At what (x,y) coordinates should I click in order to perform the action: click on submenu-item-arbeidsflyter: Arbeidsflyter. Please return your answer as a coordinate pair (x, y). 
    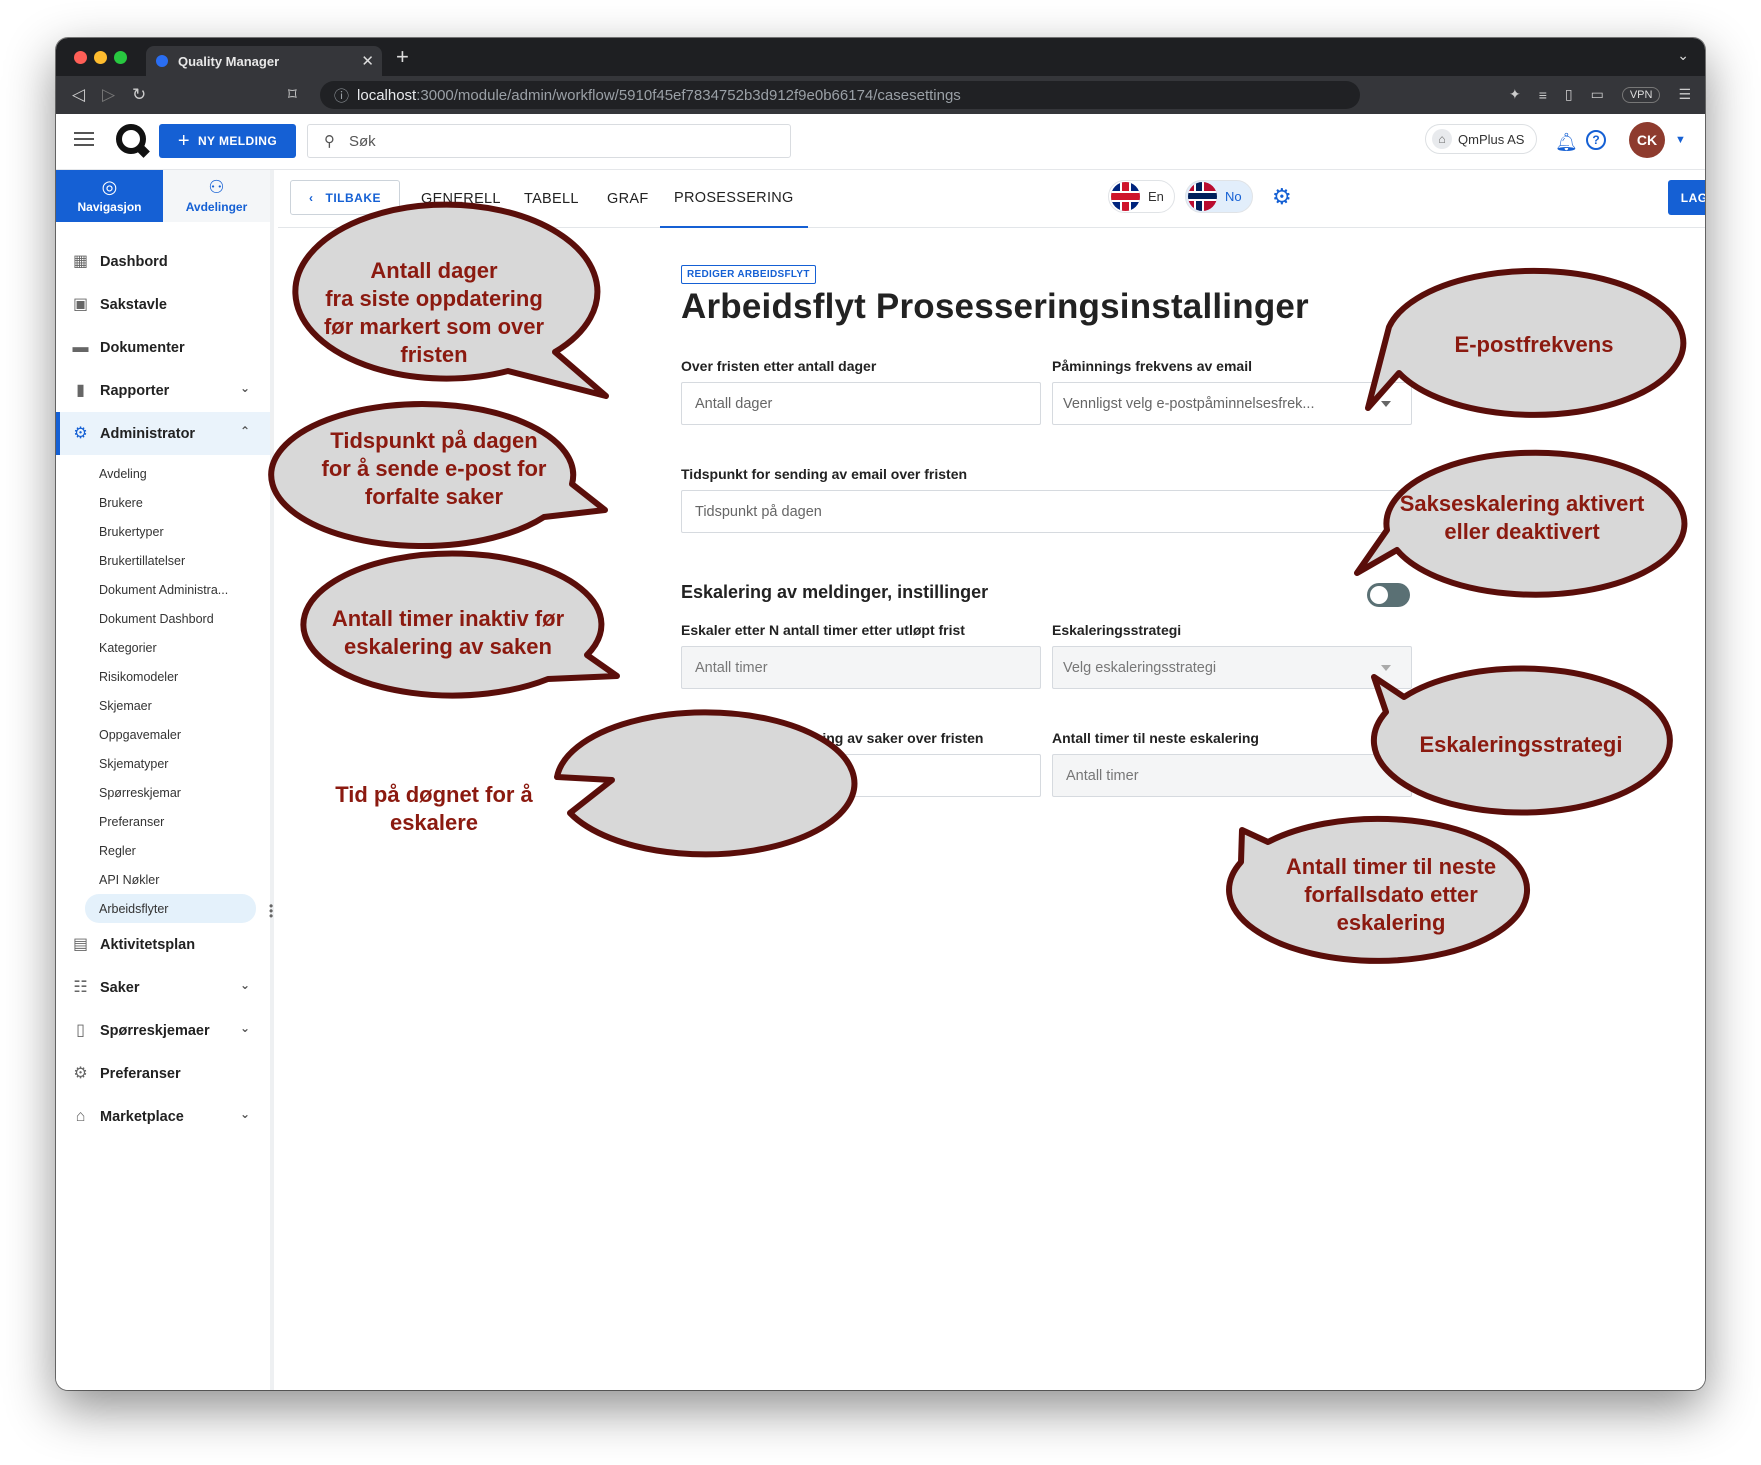
    Looking at the image, I should click on (170, 908).